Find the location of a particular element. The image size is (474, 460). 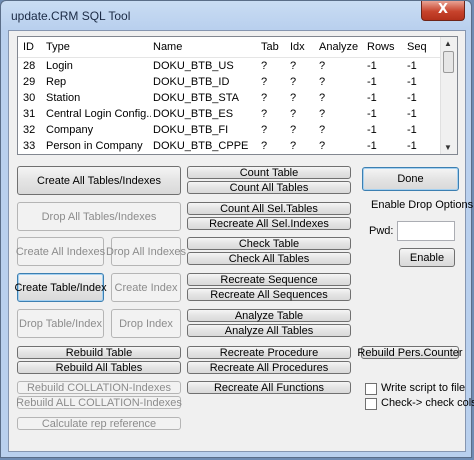

cell-id: 28 is located at coordinates (29, 66).